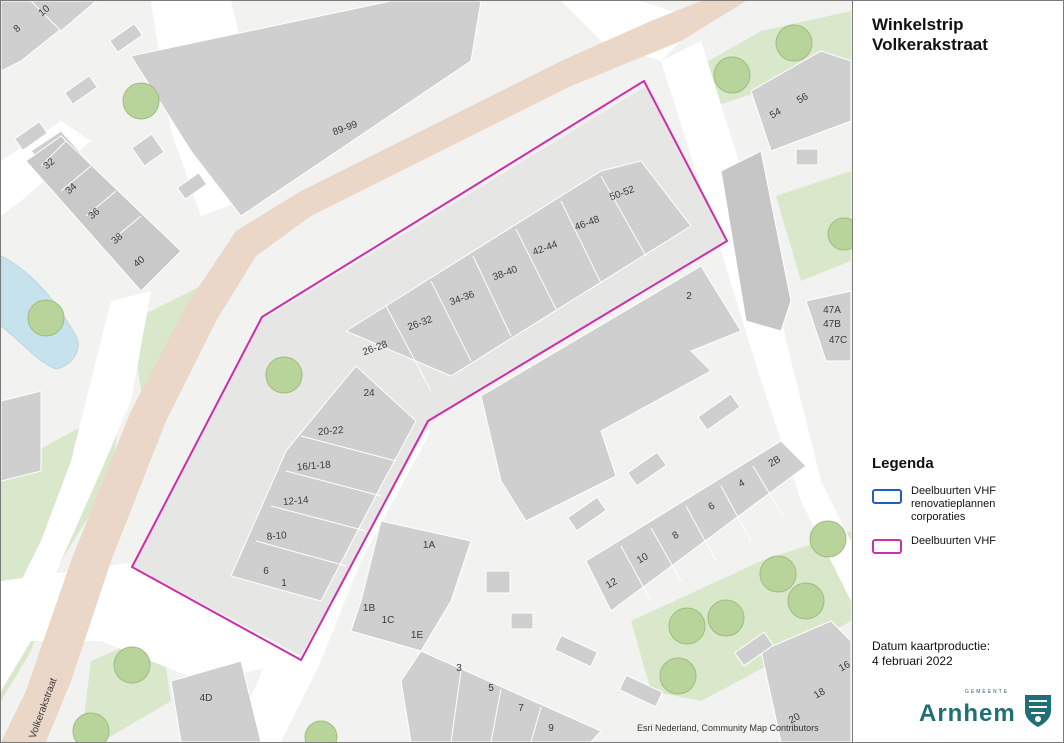  I want to click on map-title: Winkelstrip Volkerakstraat, so click(930, 35).